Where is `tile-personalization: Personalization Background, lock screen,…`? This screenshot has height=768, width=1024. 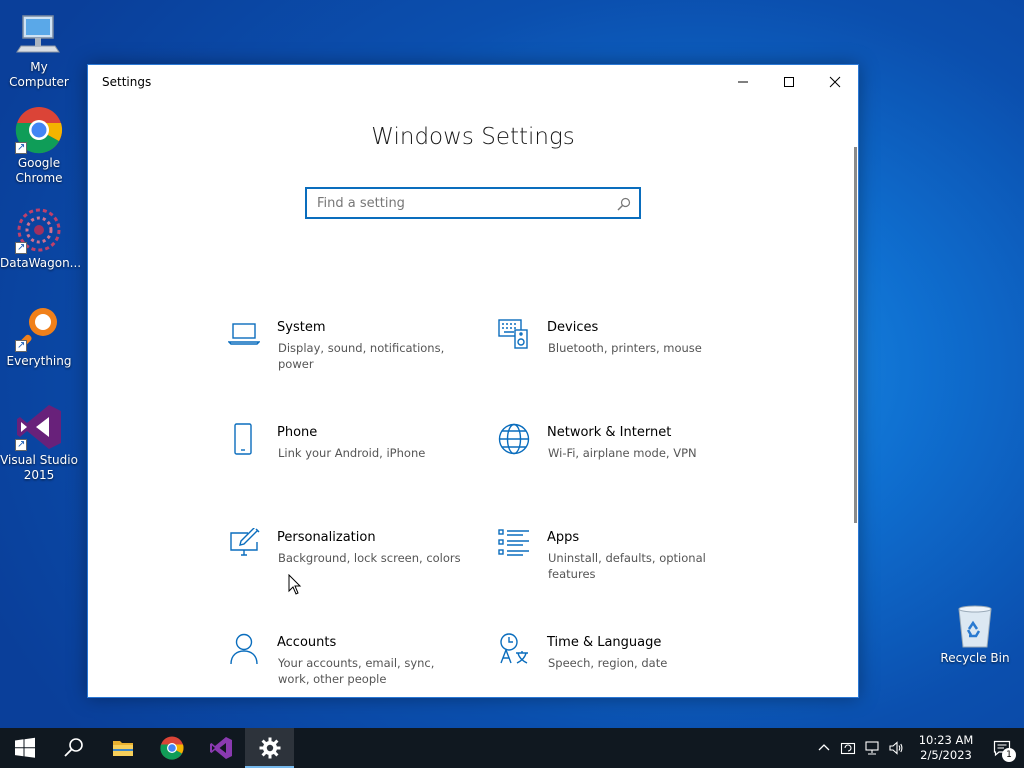
tile-personalization: Personalization Background, lock screen,… is located at coordinates (348, 562).